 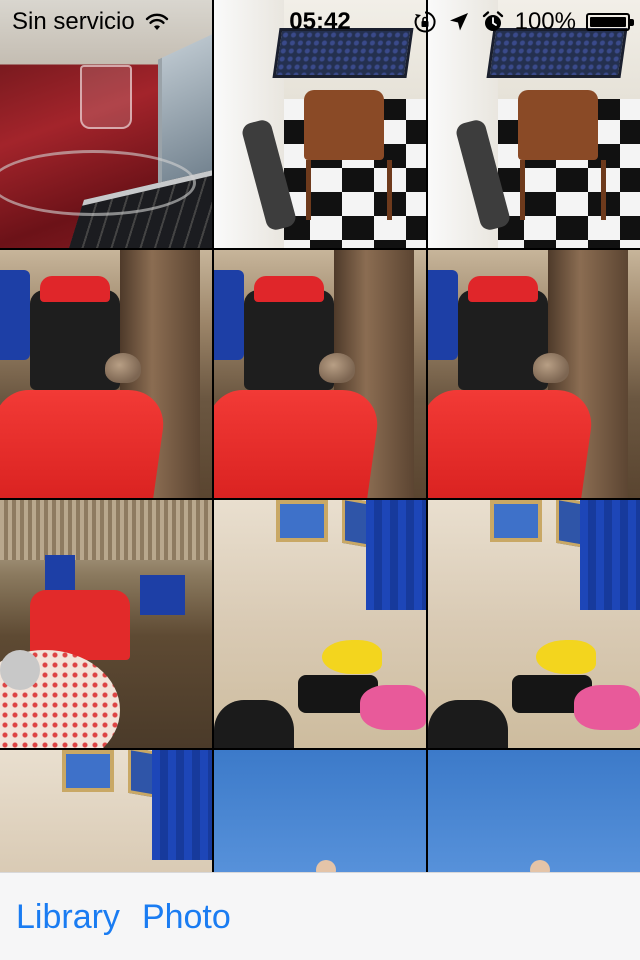 I want to click on alarm-clock-icon, so click(x=492, y=21).